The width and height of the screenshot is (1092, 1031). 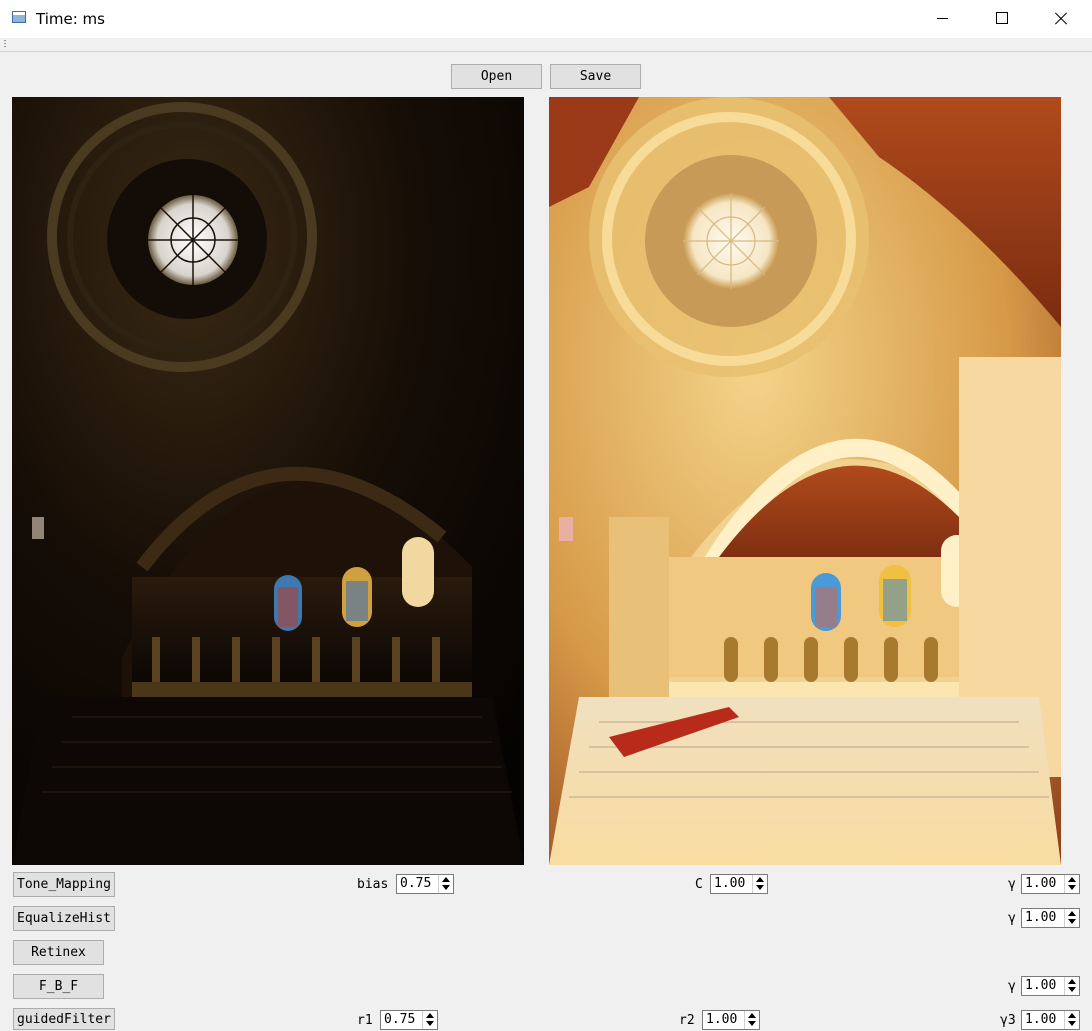 What do you see at coordinates (415, 884) in the screenshot?
I see `bias-value: 0.75` at bounding box center [415, 884].